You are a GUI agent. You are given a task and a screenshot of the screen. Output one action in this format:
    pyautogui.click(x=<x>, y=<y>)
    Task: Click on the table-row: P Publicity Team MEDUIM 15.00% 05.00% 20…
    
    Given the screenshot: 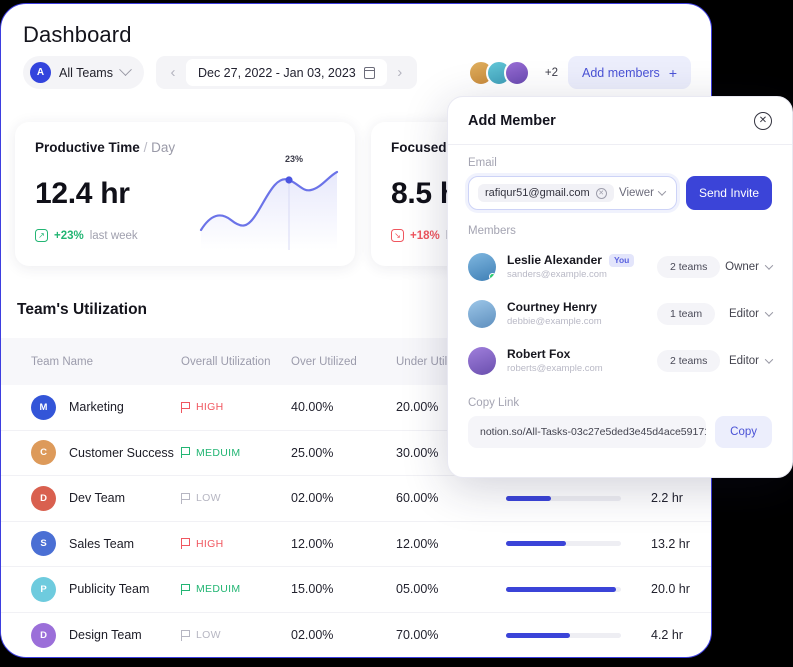 What is the action you would take?
    pyautogui.click(x=356, y=590)
    